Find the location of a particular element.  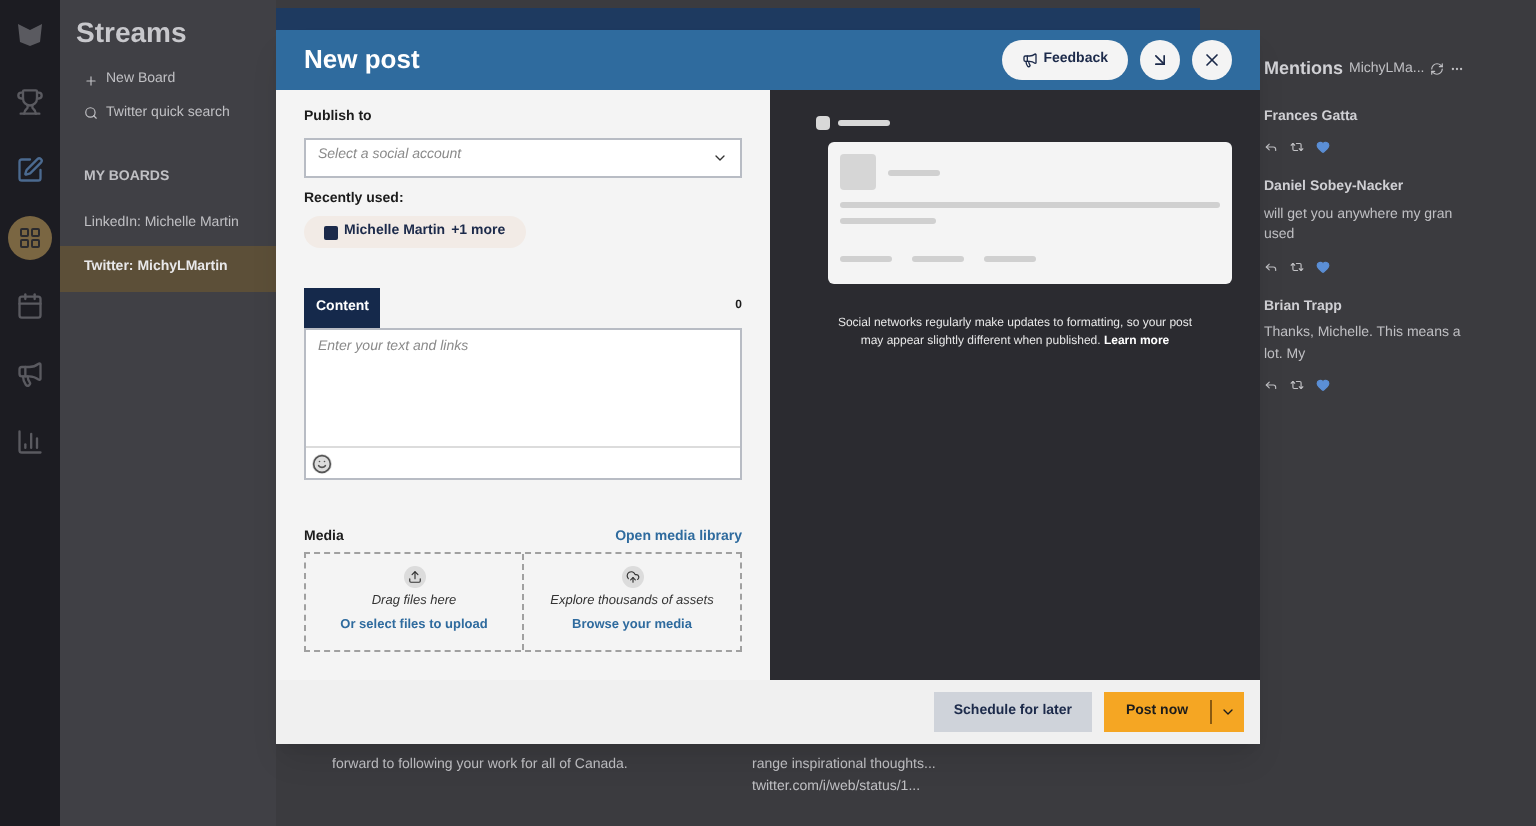

arrow-icon is located at coordinates (1160, 60).